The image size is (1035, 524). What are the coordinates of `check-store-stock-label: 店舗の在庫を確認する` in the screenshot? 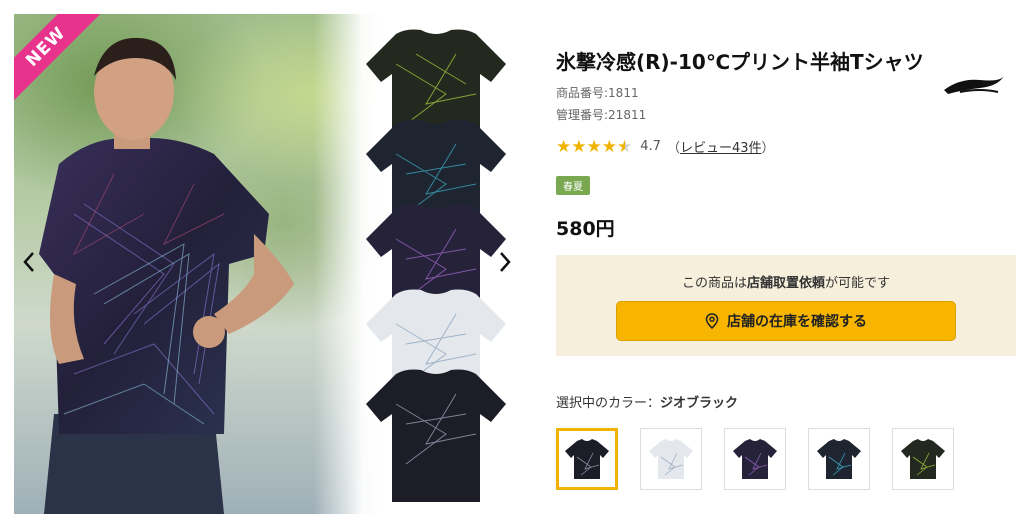 It's located at (797, 322).